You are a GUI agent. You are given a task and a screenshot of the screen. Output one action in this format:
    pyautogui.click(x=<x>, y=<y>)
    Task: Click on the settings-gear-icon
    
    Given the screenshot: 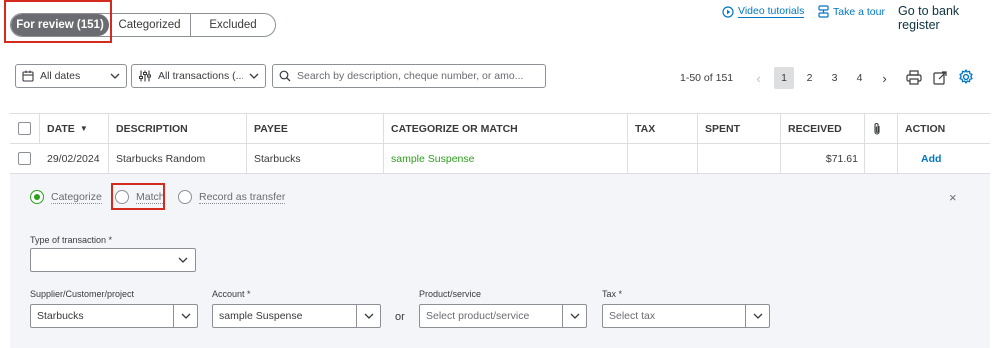 What is the action you would take?
    pyautogui.click(x=966, y=77)
    